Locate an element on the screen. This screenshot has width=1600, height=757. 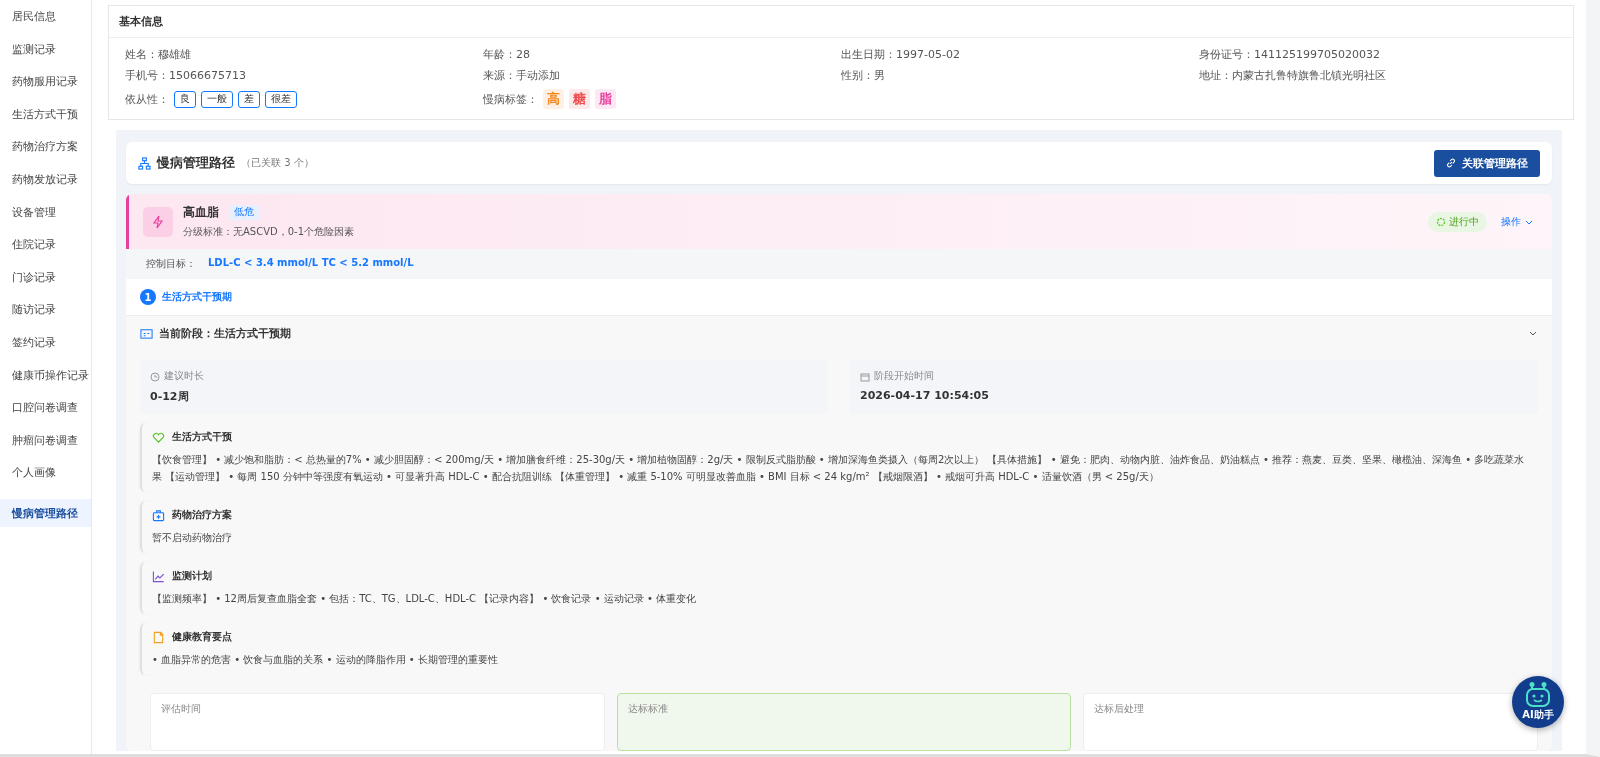
meta-label: 阶段开始时间 is located at coordinates (904, 376).